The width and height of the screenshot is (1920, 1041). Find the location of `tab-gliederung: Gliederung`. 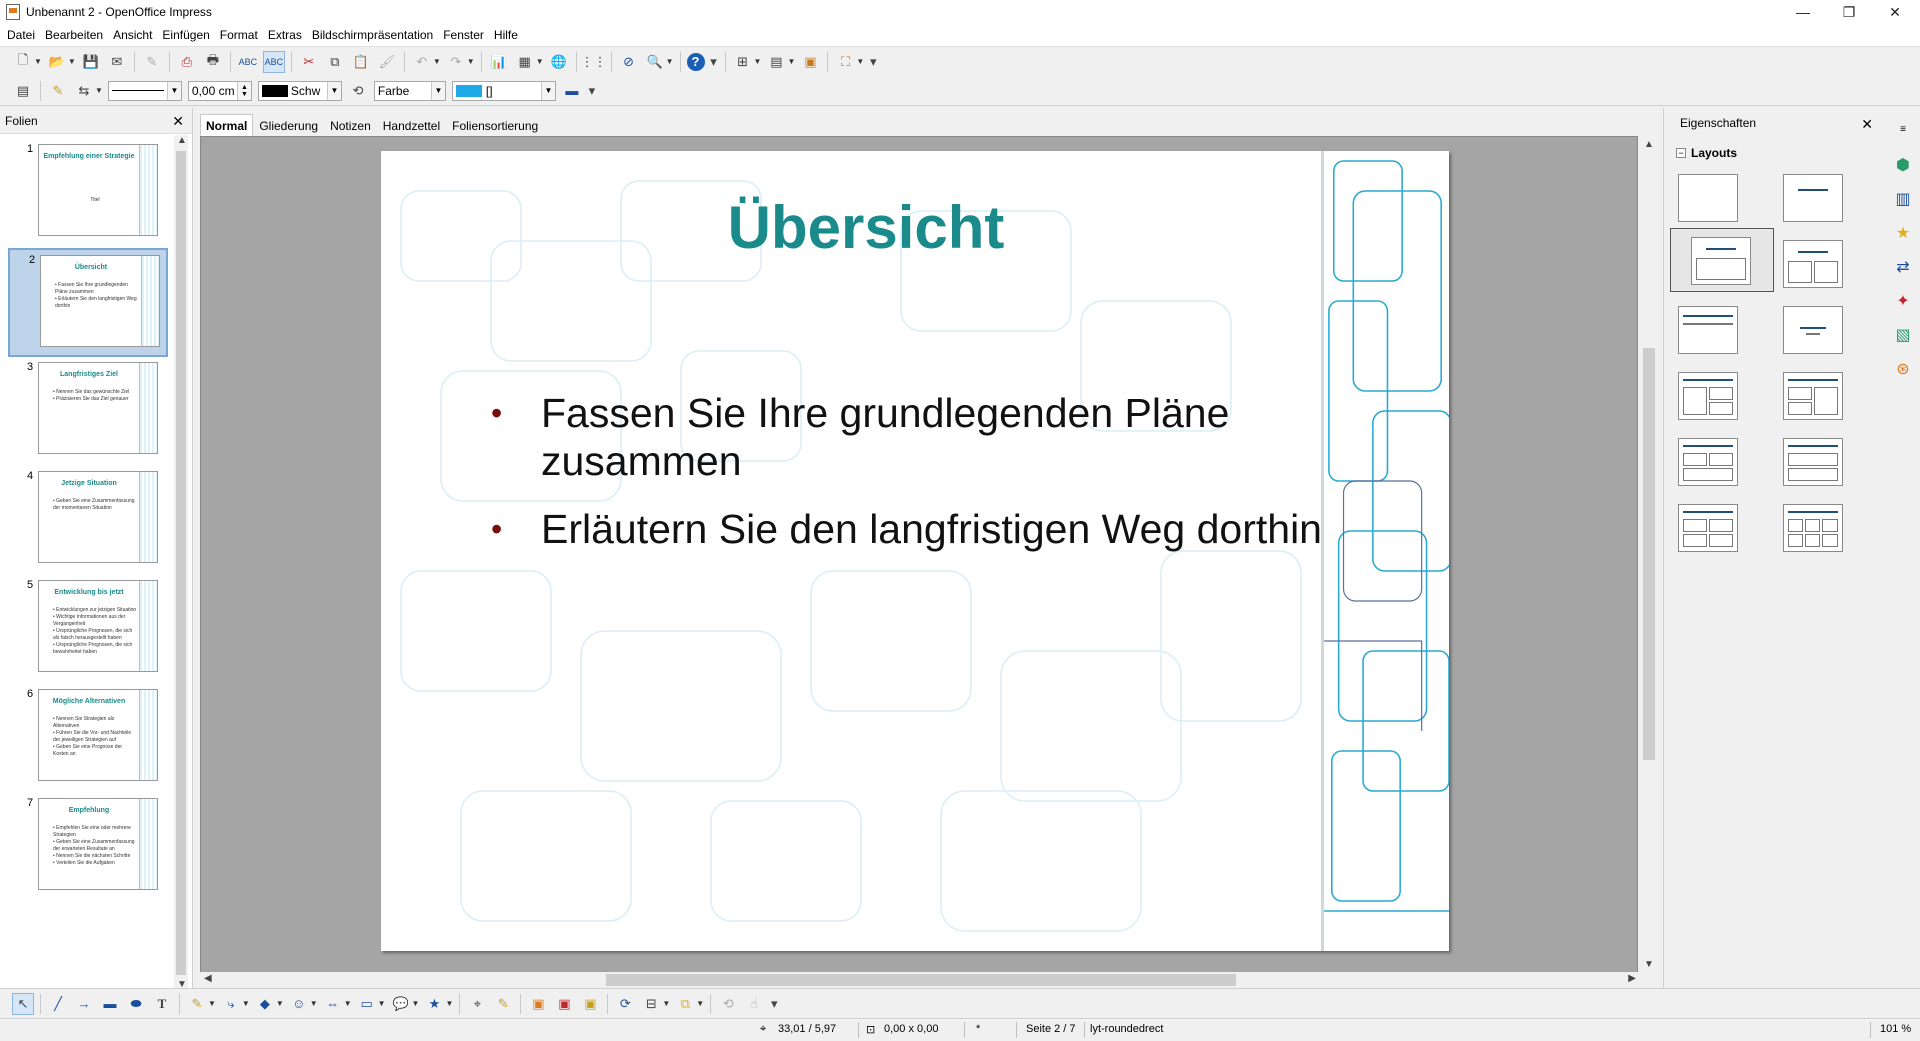

tab-gliederung: Gliederung is located at coordinates (288, 125).